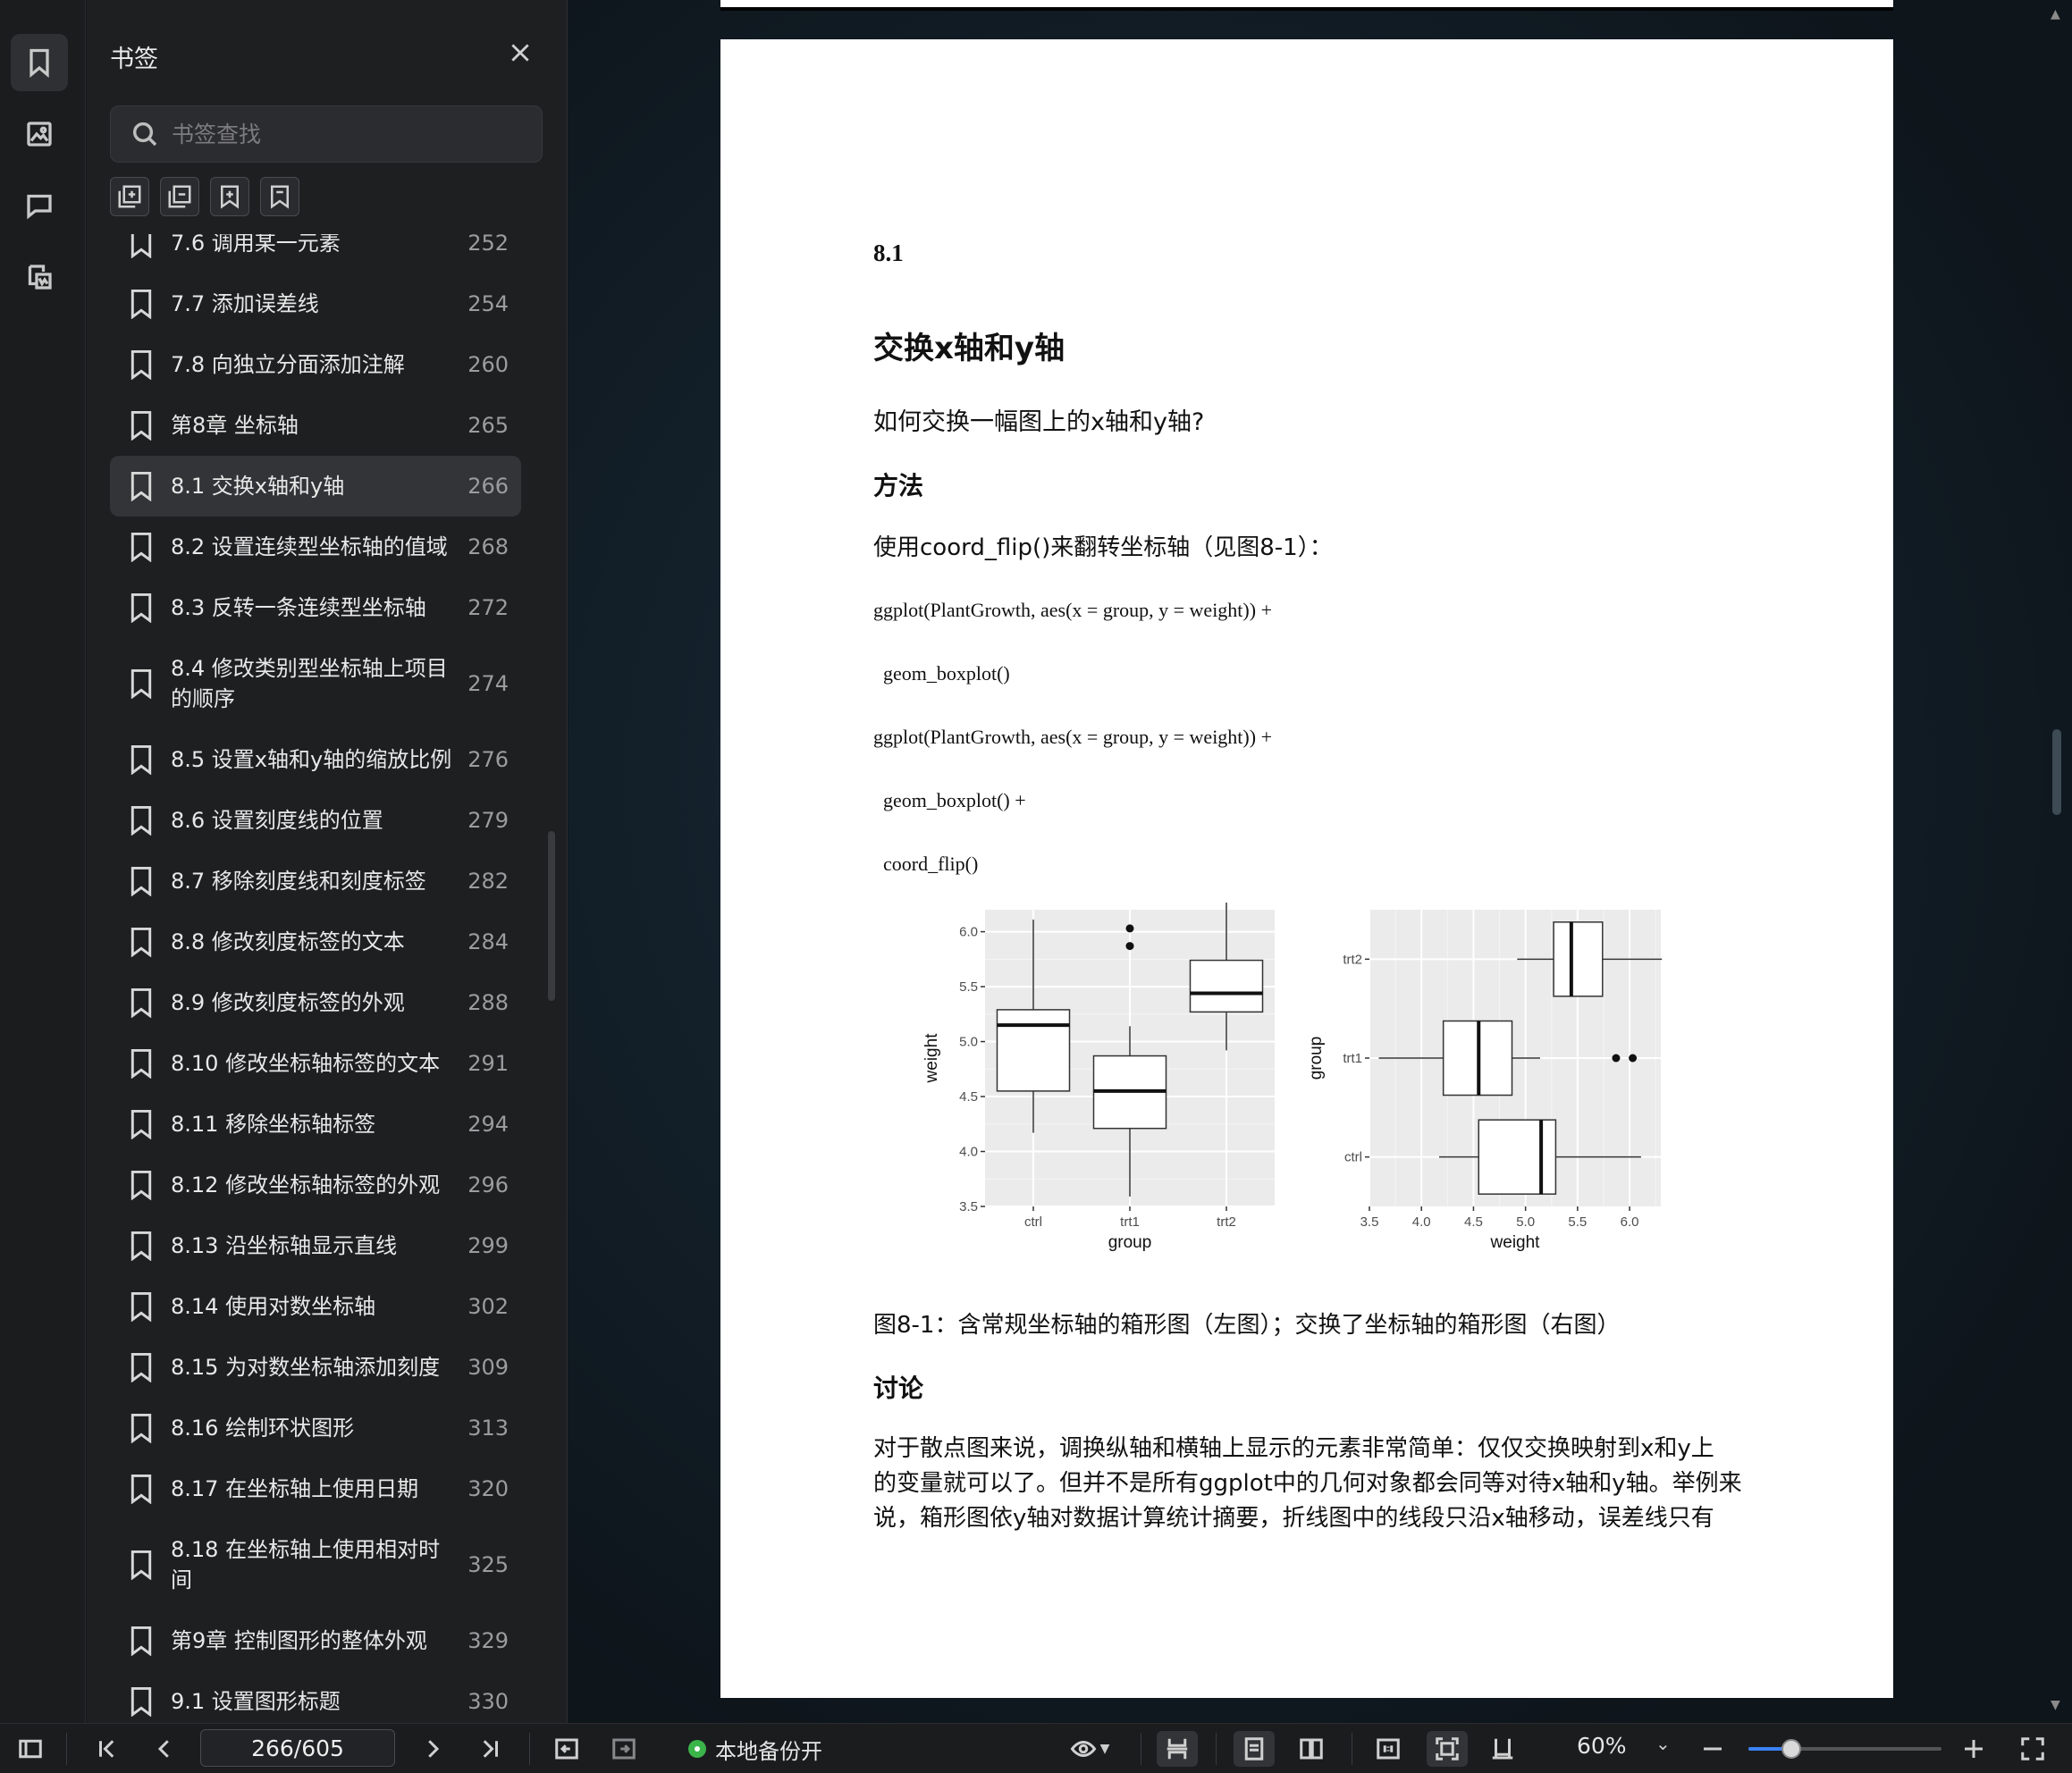  I want to click on bookmark-item-label: 8.15 为对数坐标轴添加刻度, so click(306, 1367).